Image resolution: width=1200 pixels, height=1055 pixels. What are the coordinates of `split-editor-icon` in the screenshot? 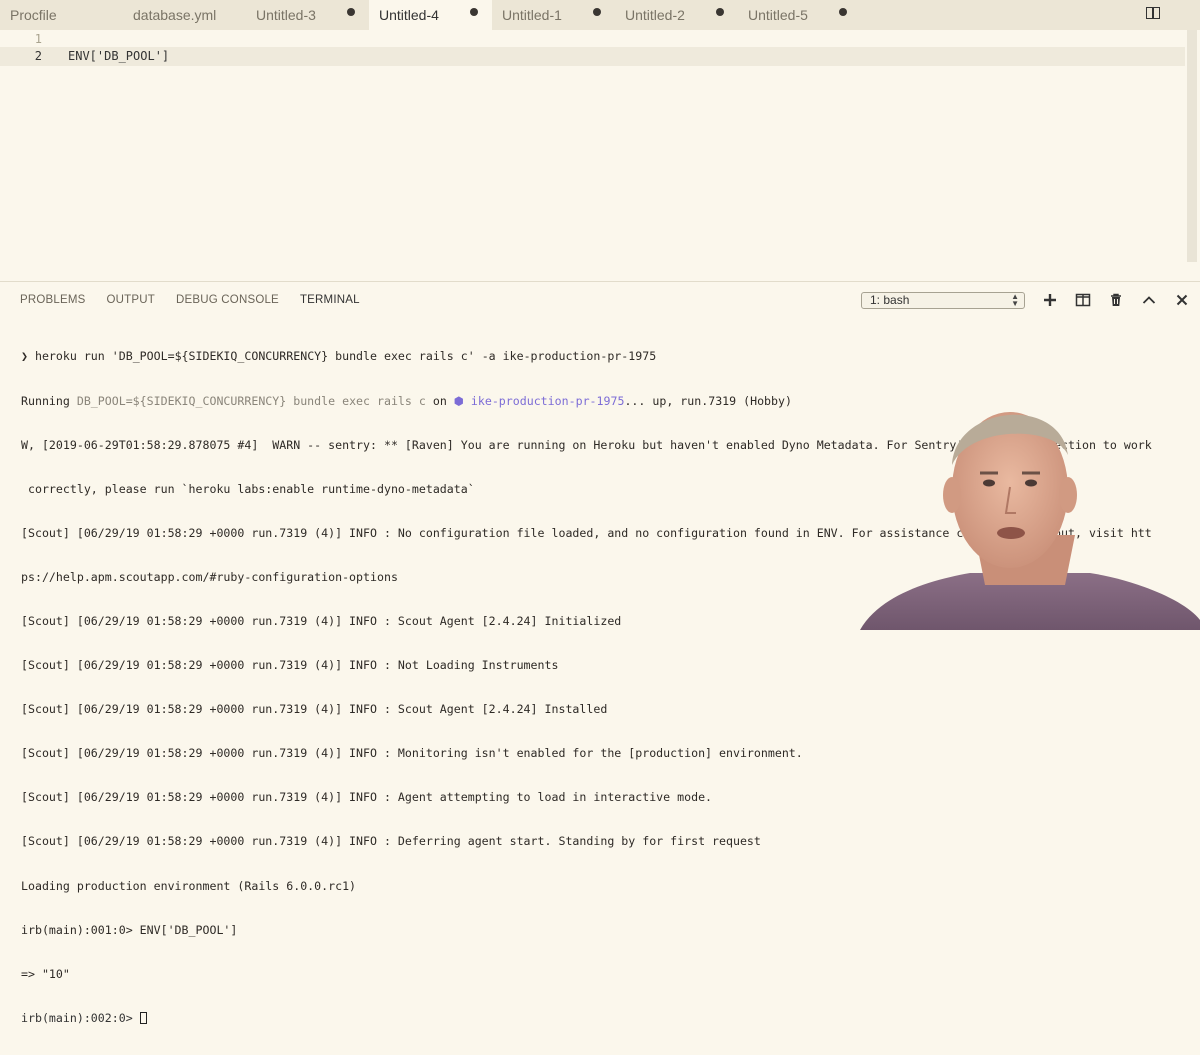 It's located at (1153, 13).